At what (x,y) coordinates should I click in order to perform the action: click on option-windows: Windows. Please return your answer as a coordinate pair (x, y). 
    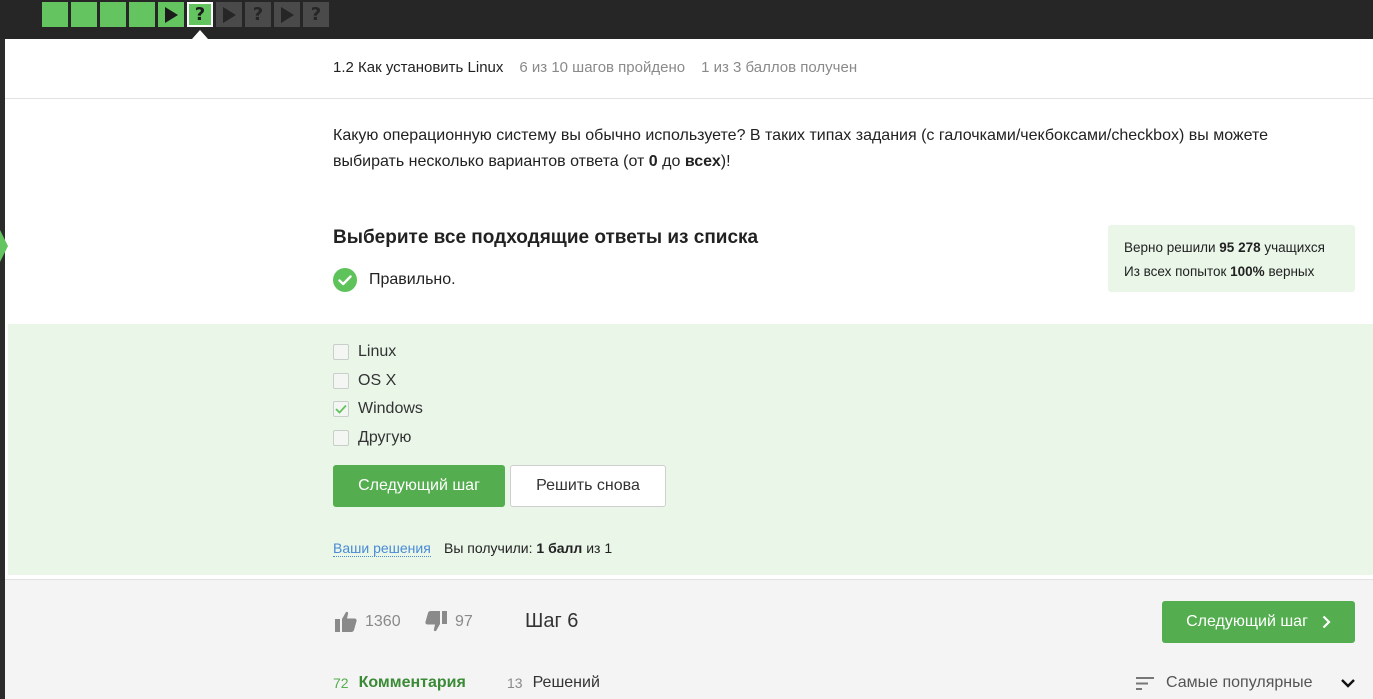
    Looking at the image, I should click on (378, 409).